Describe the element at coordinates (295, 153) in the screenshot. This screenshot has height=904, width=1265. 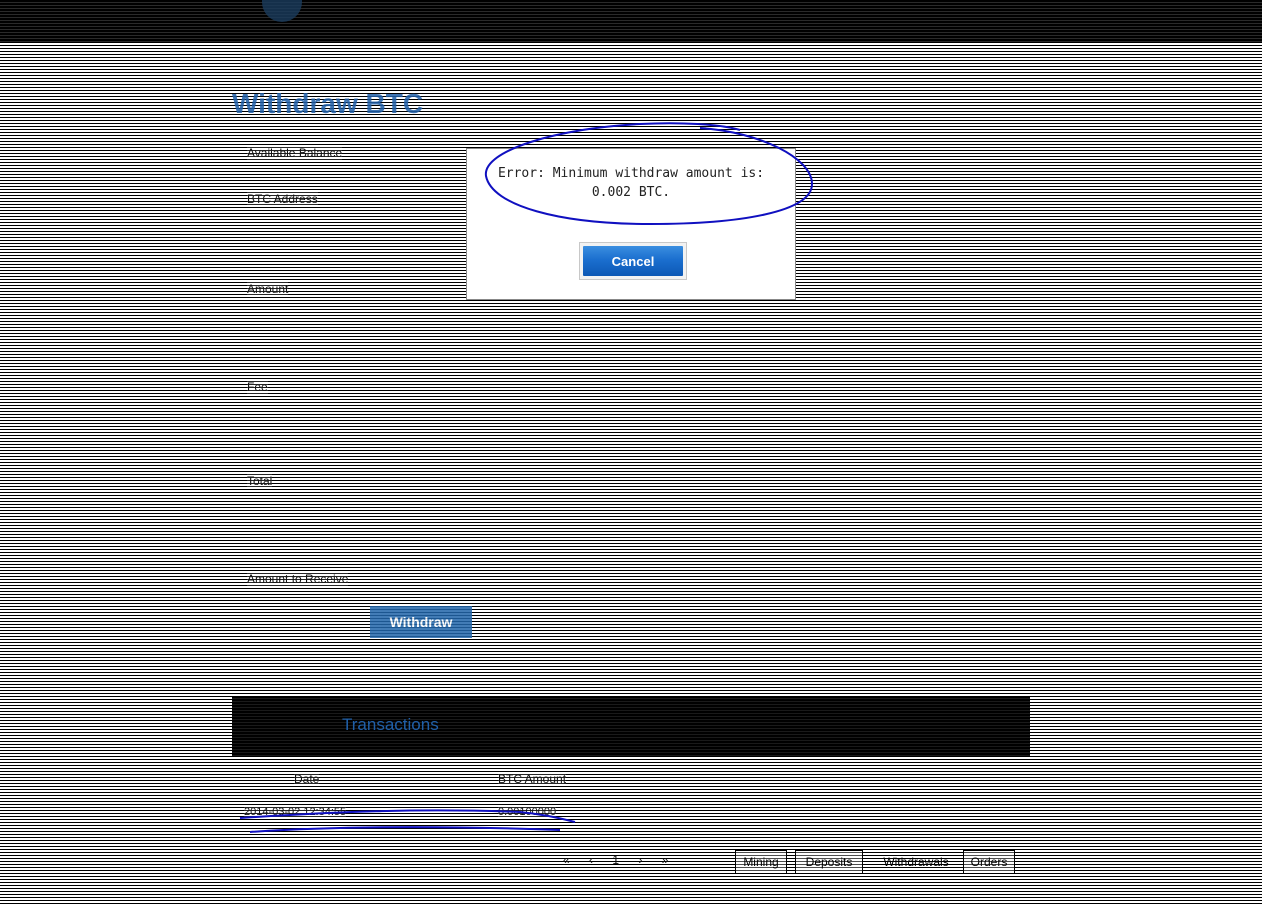
I see `available-balance-label: Available Balance` at that location.